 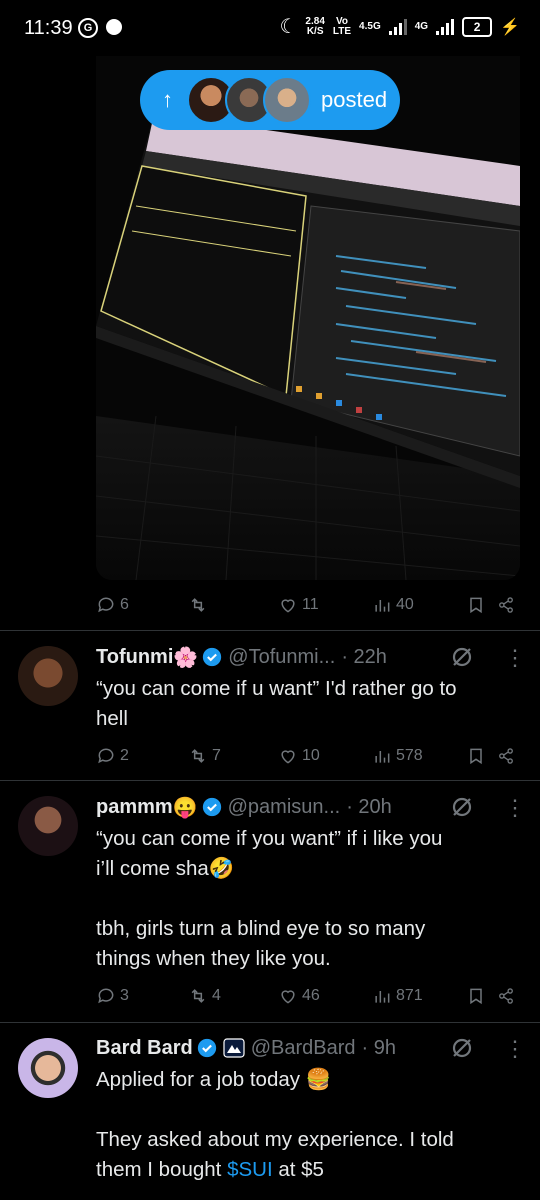 What do you see at coordinates (311, 995) in the screenshot?
I see `like-count: 46` at bounding box center [311, 995].